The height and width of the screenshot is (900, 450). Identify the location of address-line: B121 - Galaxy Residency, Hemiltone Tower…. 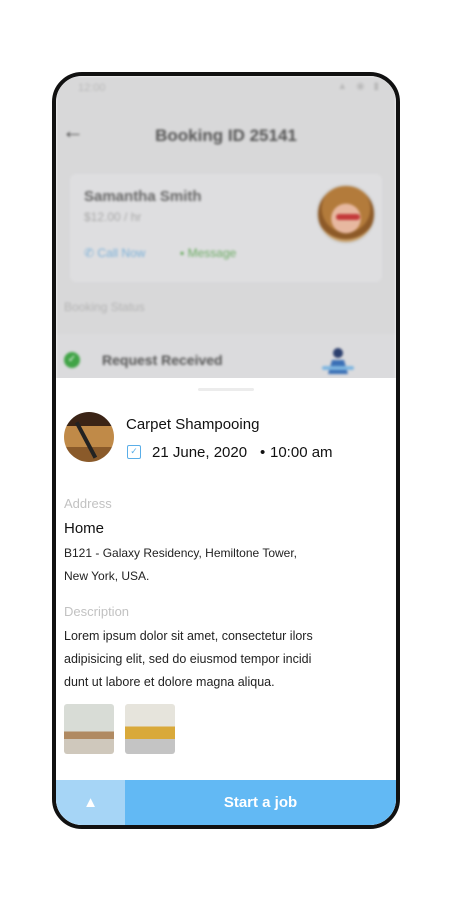
(180, 553).